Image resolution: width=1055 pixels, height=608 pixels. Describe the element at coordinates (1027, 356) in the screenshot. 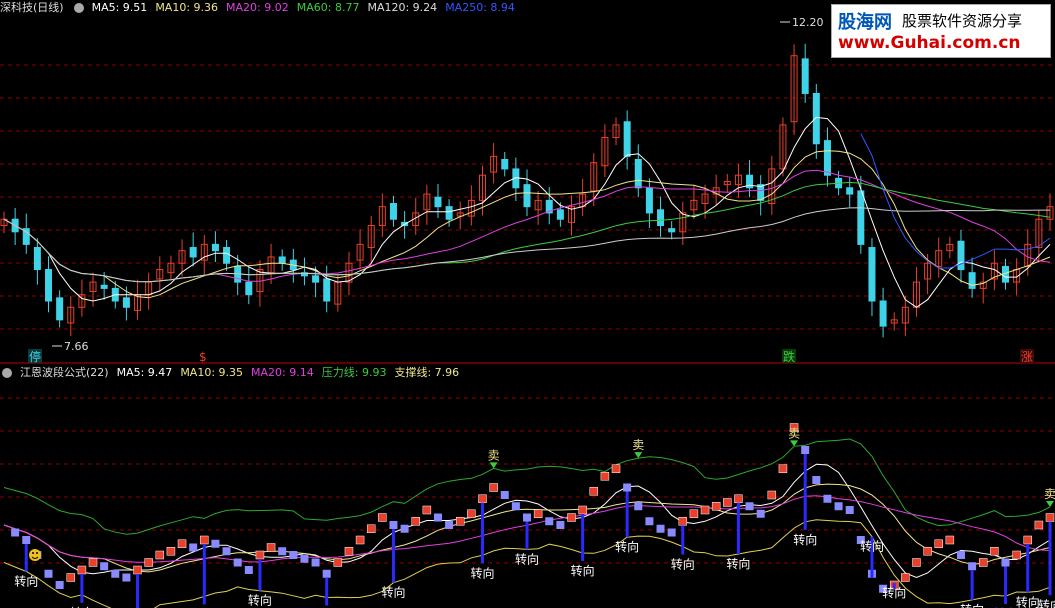

I see `marker-rise: 涨` at that location.